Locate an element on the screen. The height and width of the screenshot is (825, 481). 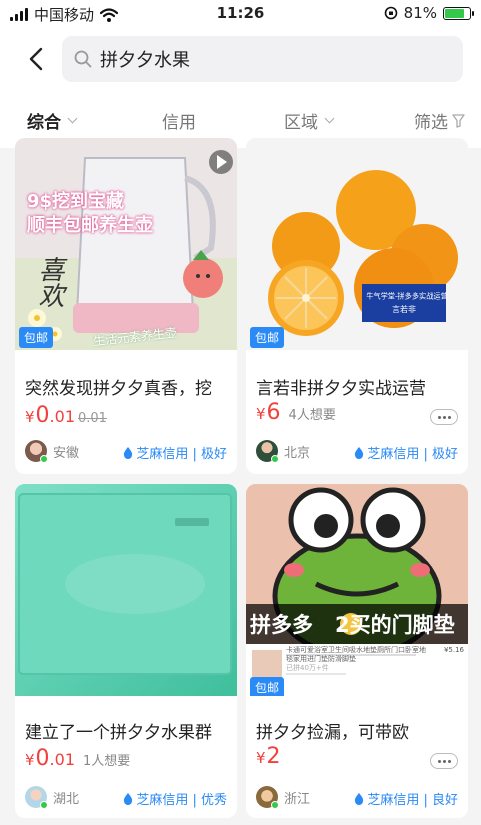
credit-badge: 芝麻信用 | 良好 is located at coordinates (406, 798).